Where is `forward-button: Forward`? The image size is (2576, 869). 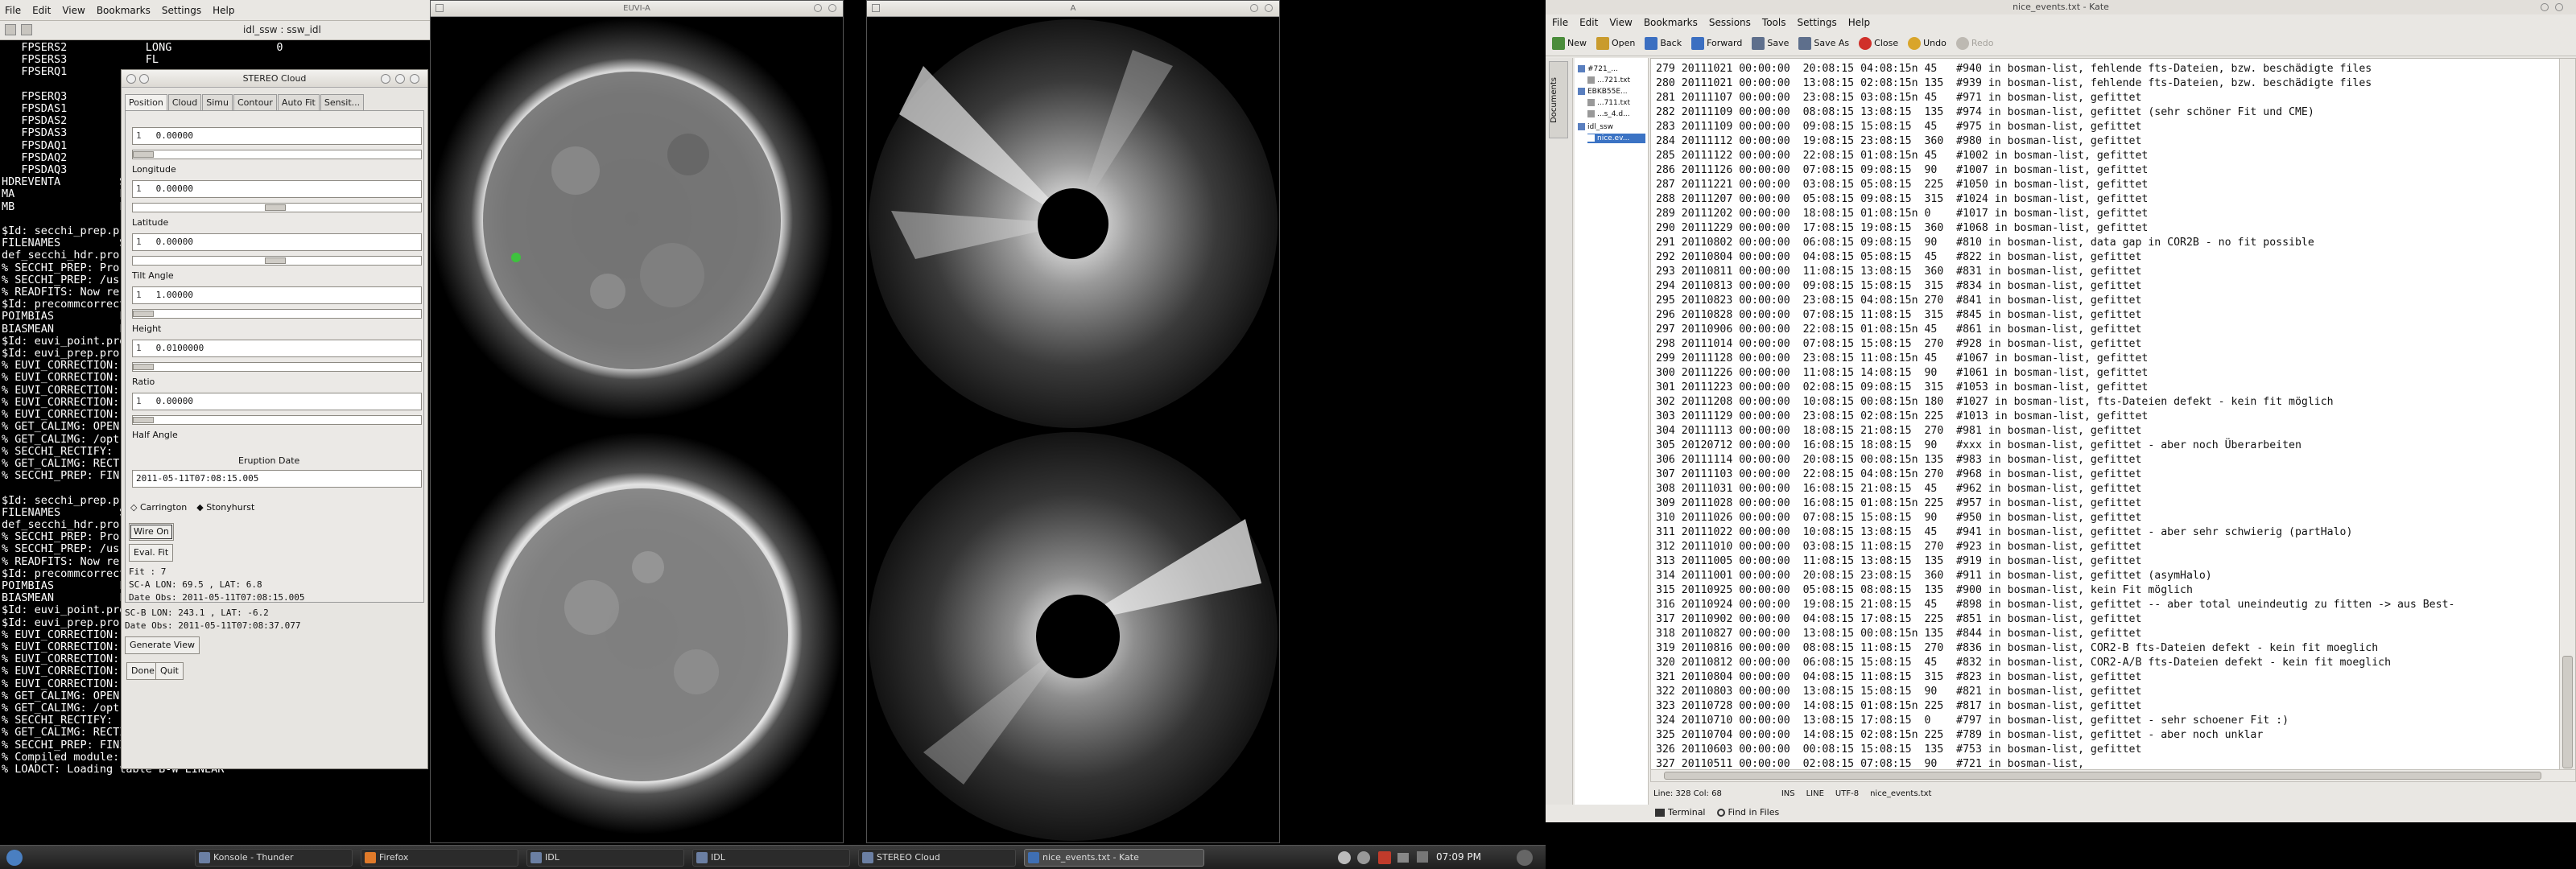 forward-button: Forward is located at coordinates (1716, 43).